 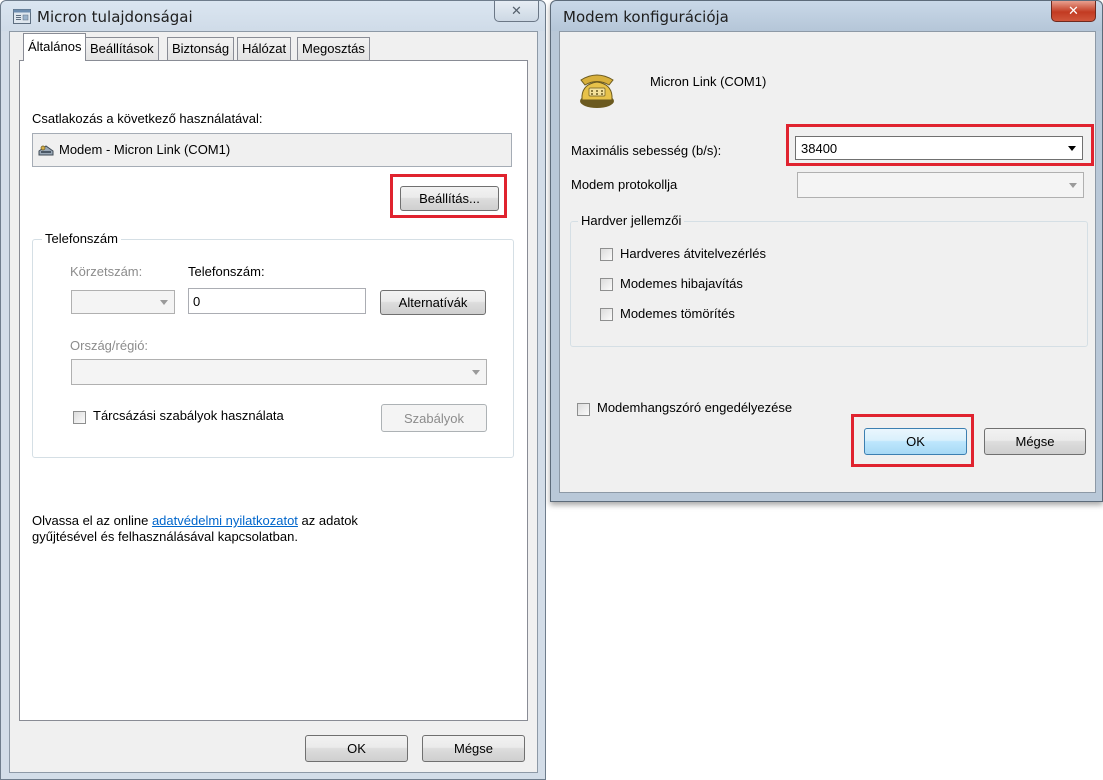 I want to click on tab-general-label: Általános, so click(x=55, y=46).